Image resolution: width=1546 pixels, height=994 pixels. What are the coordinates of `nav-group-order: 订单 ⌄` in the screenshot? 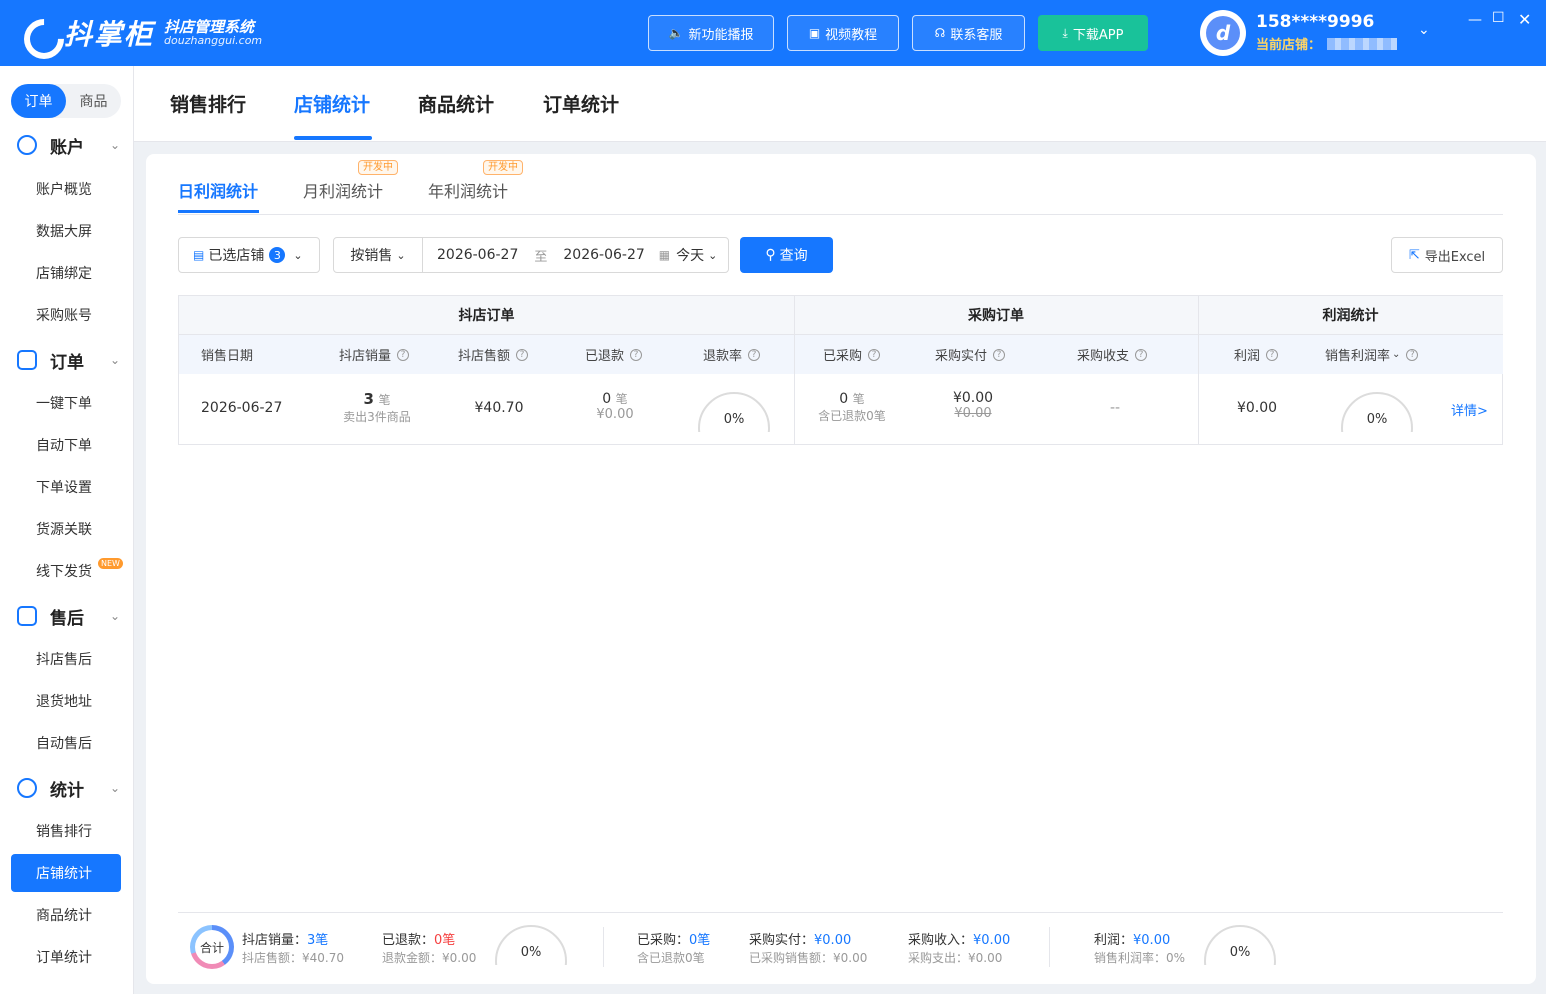 It's located at (67, 360).